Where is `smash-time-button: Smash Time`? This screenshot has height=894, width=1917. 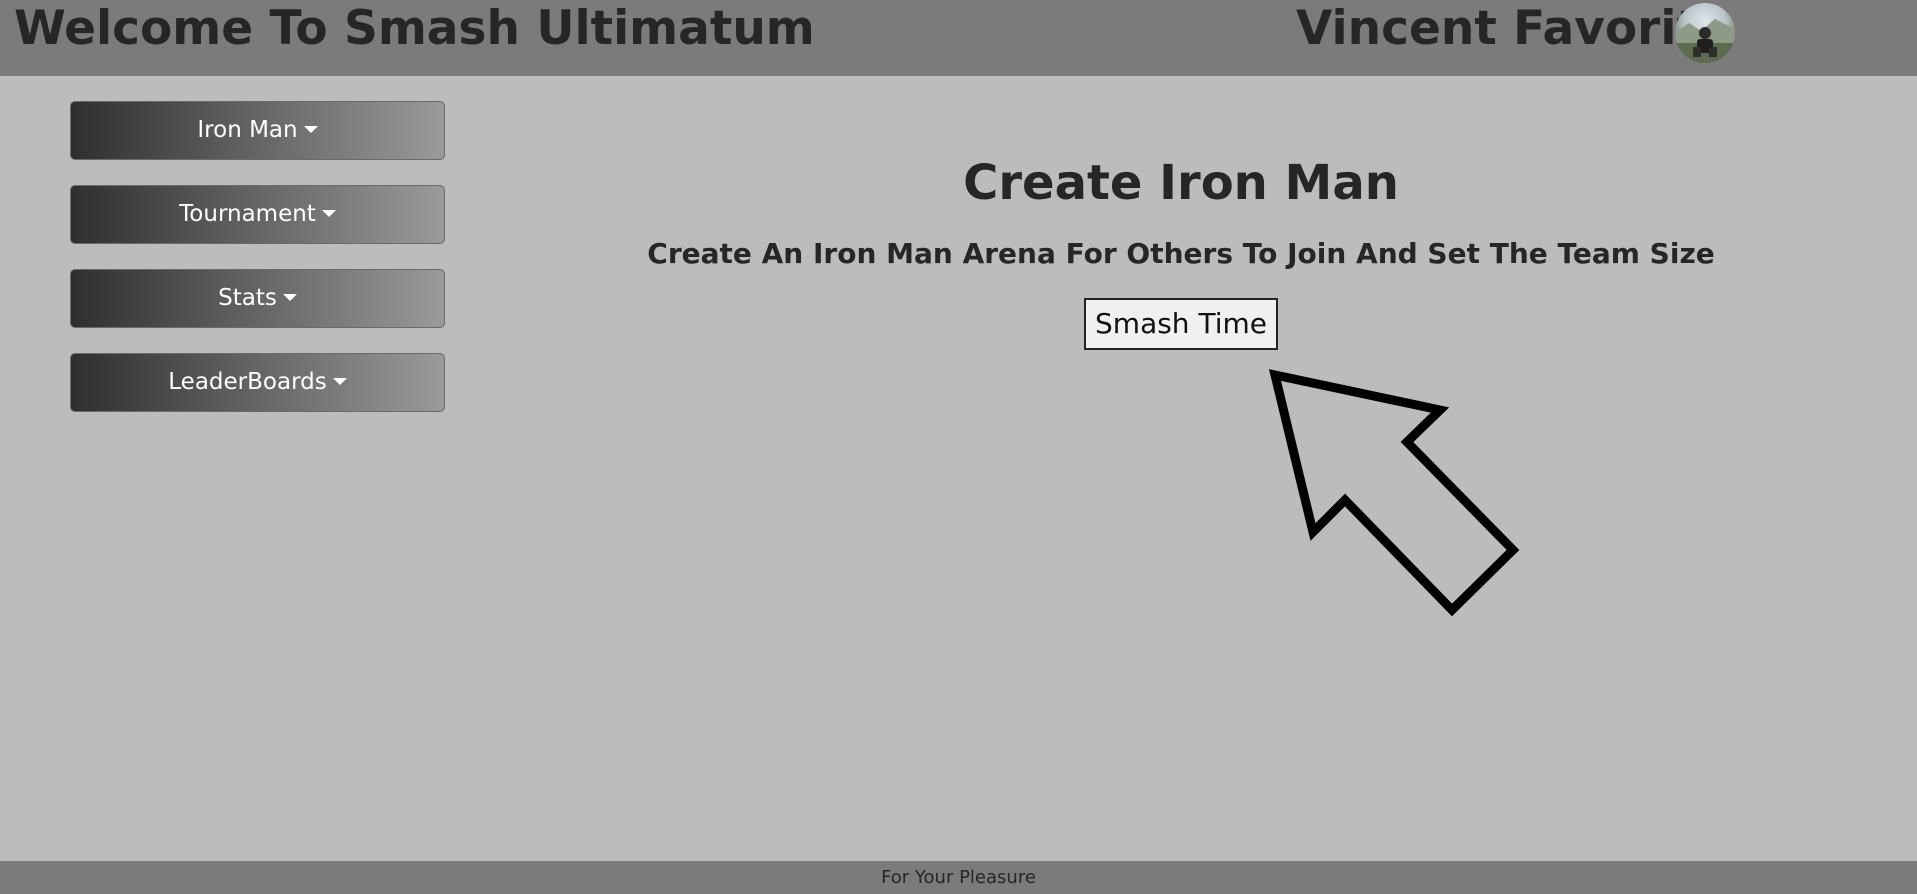 smash-time-button: Smash Time is located at coordinates (1181, 324).